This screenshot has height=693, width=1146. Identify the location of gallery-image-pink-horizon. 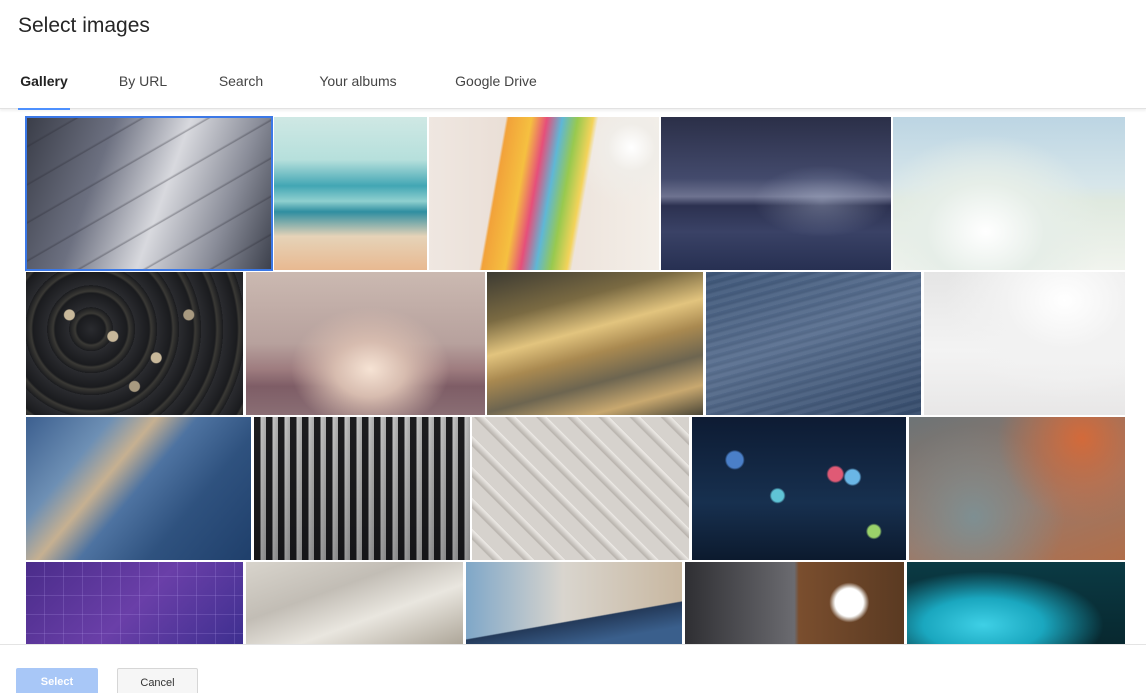
(365, 343).